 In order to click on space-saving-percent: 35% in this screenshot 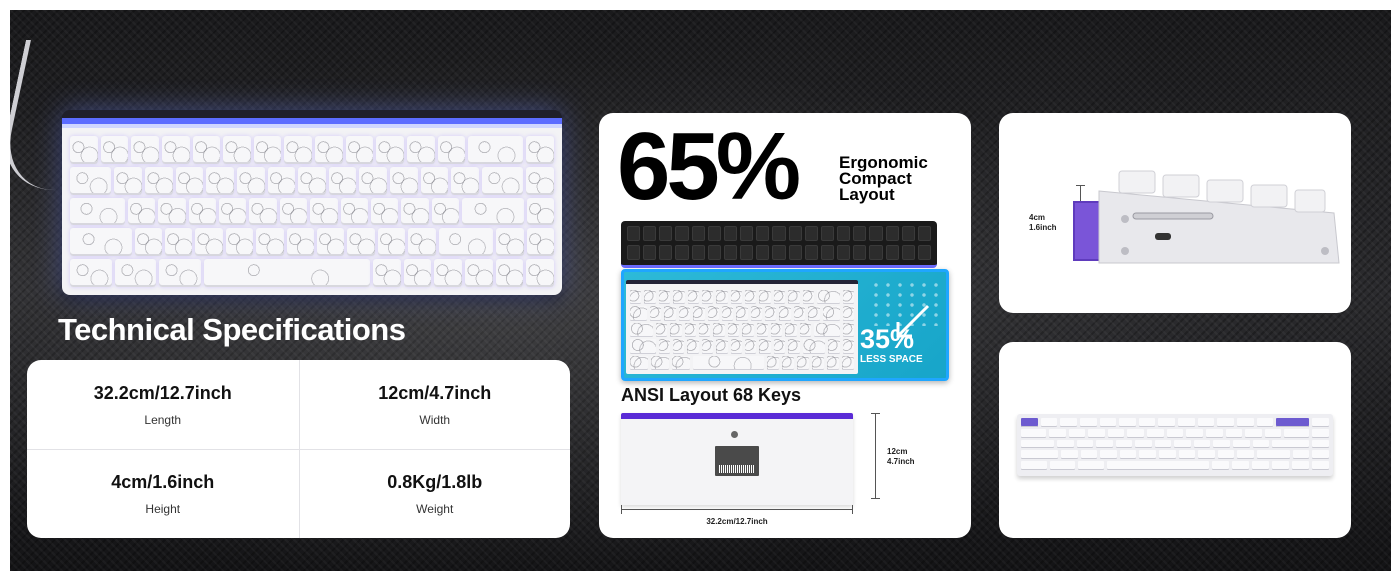, I will do `click(887, 339)`.